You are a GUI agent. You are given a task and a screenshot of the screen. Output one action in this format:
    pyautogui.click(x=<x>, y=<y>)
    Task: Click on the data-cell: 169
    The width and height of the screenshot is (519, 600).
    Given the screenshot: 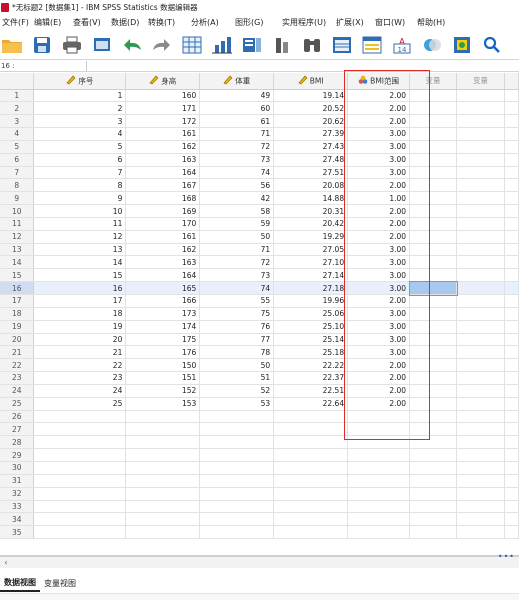 What is the action you would take?
    pyautogui.click(x=163, y=211)
    